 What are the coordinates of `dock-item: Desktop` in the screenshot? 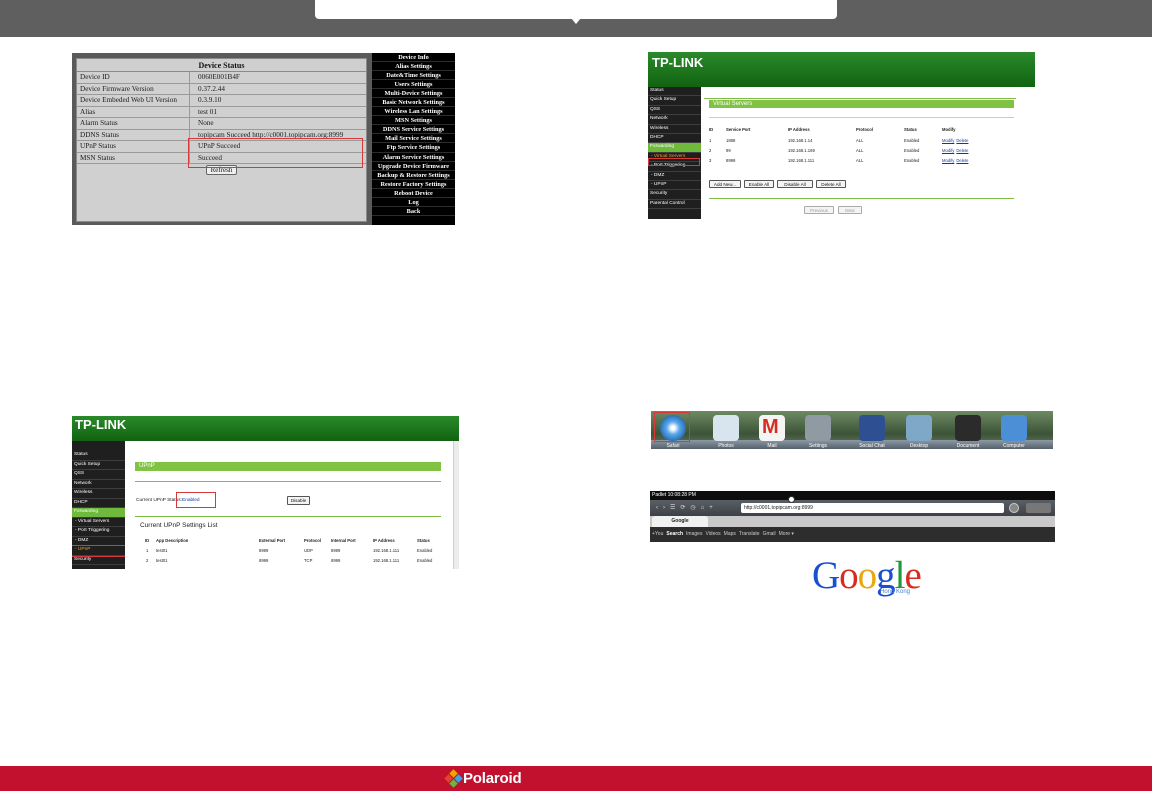 It's located at (919, 431).